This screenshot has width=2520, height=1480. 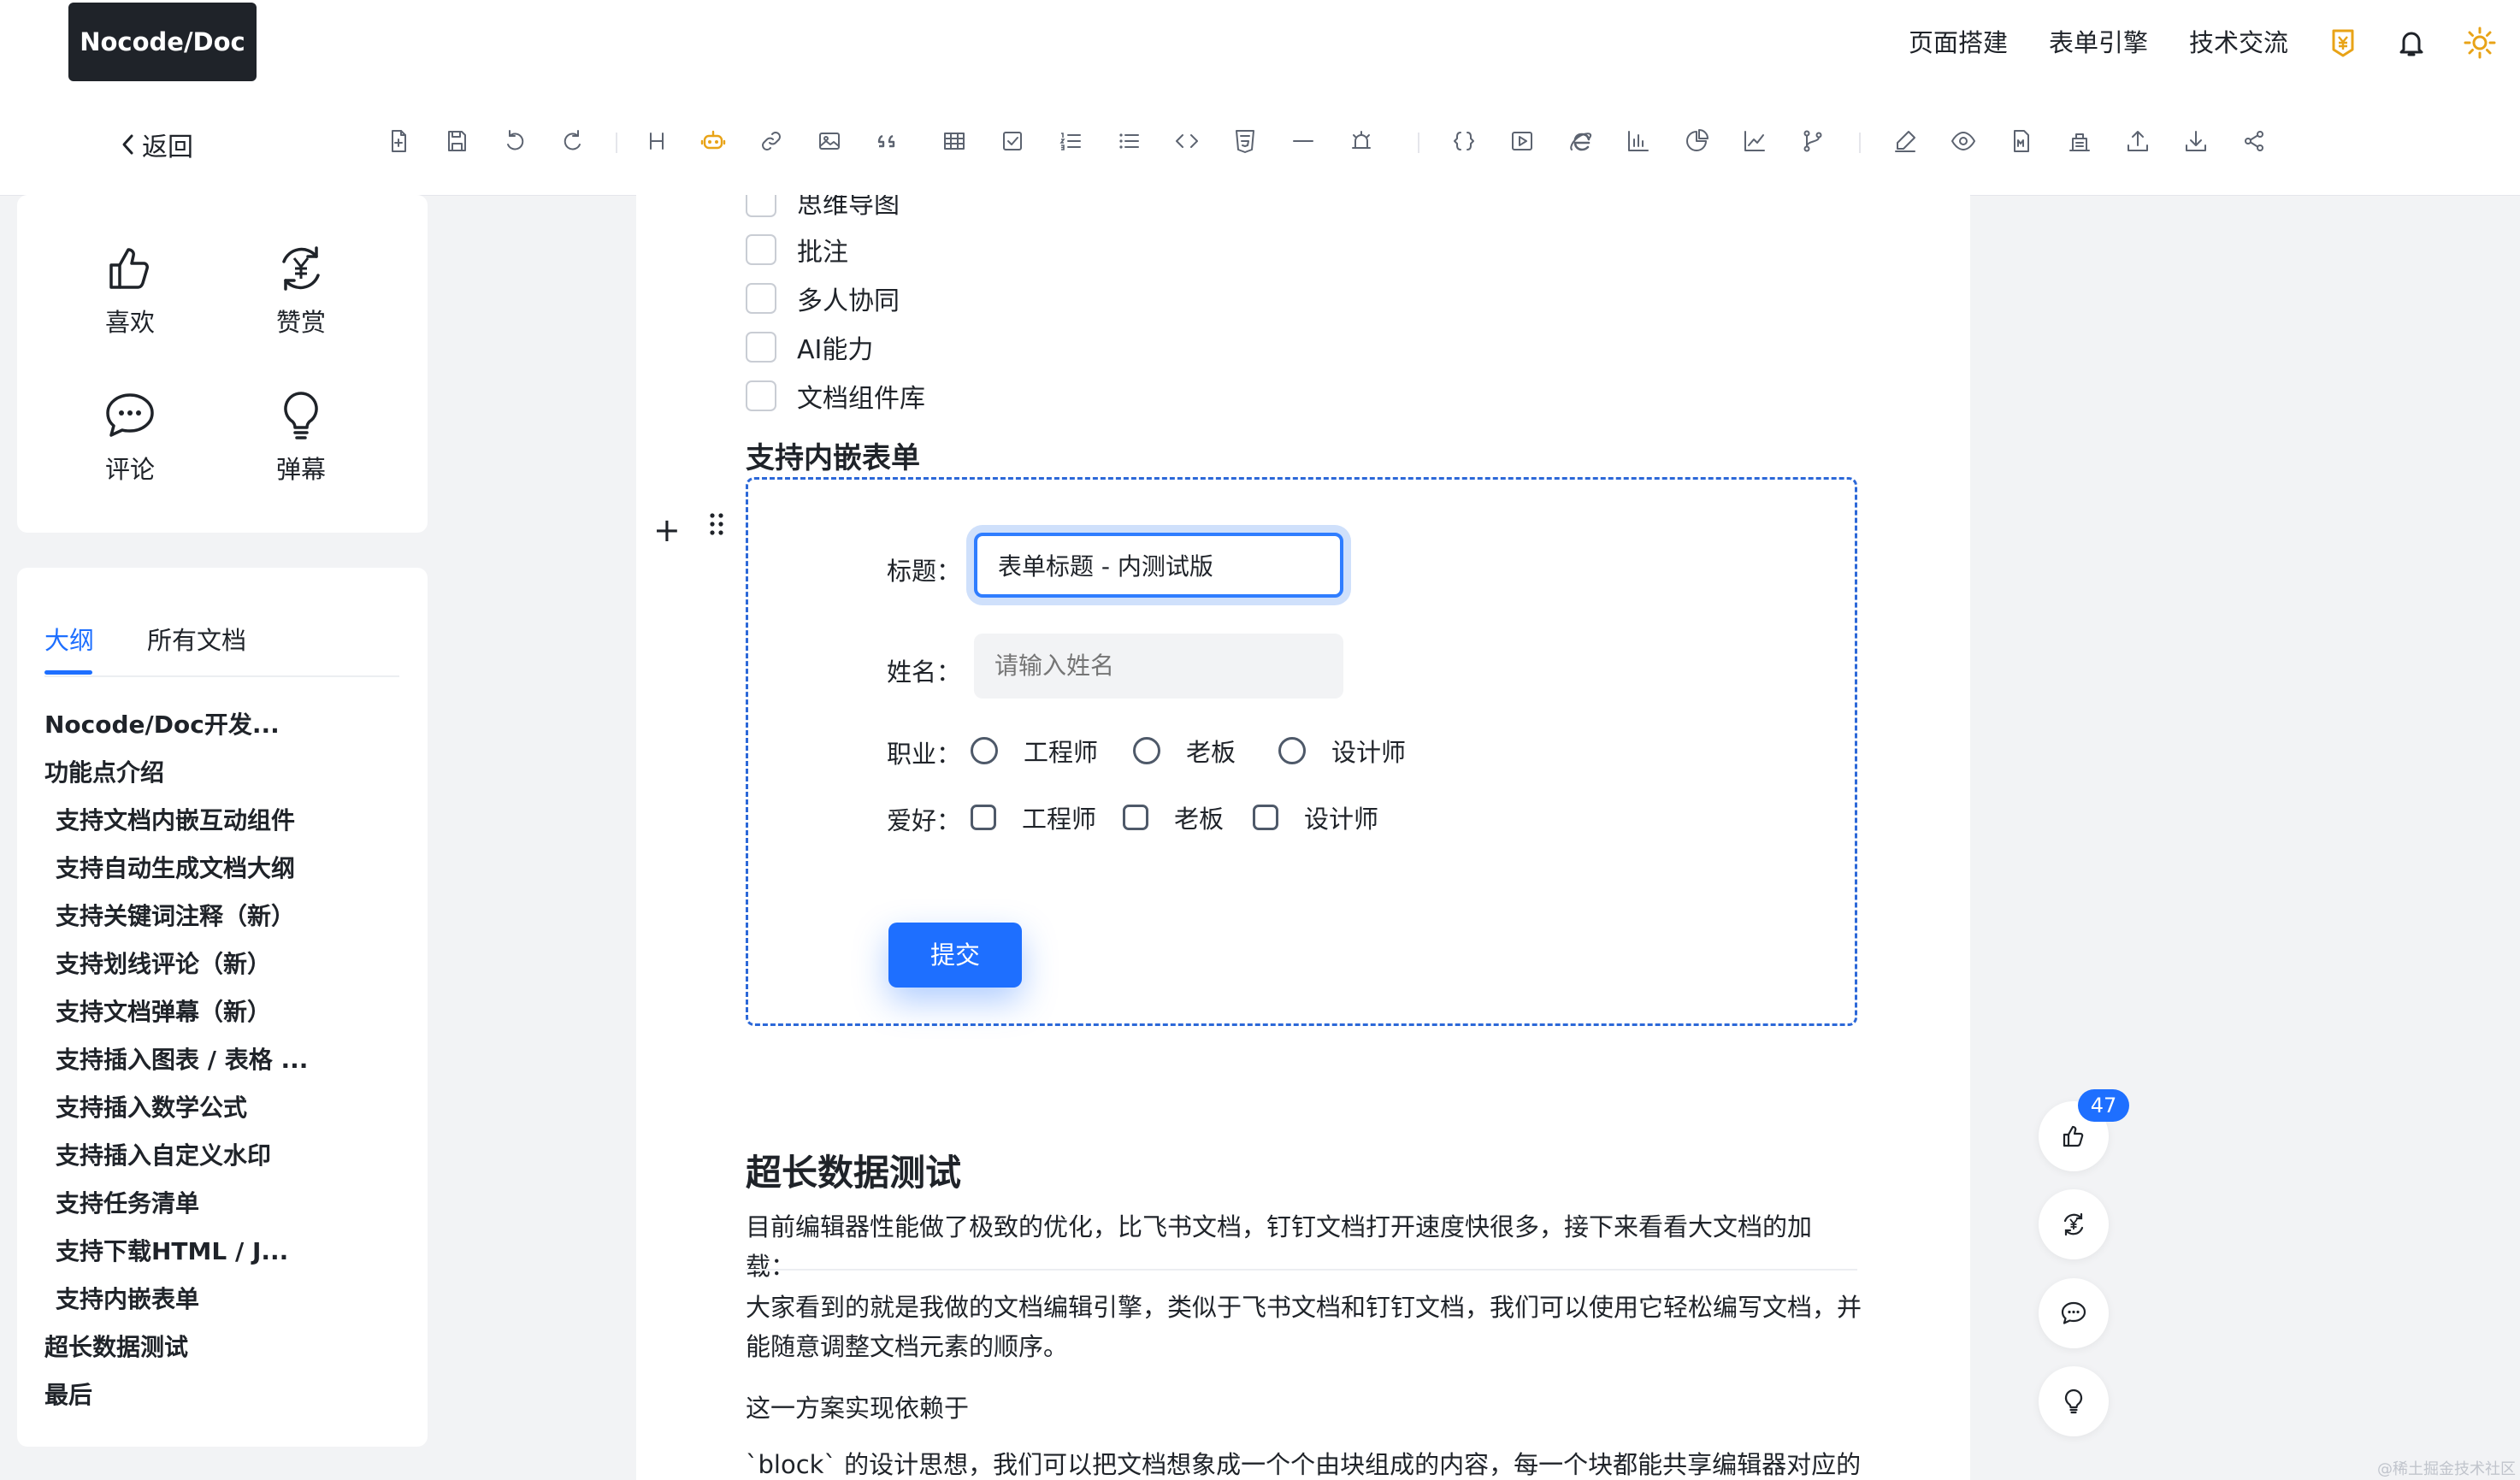 What do you see at coordinates (888, 141) in the screenshot?
I see `quote-icon` at bounding box center [888, 141].